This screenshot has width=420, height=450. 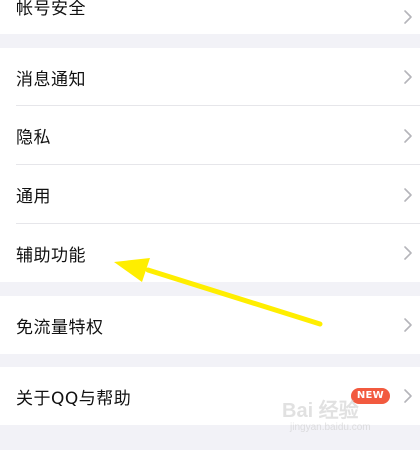 What do you see at coordinates (33, 138) in the screenshot?
I see `row-privacy-label: 隐私` at bounding box center [33, 138].